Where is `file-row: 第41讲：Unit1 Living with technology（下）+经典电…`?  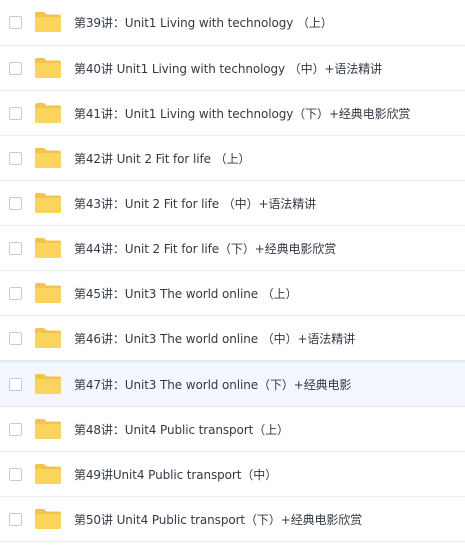 file-row: 第41讲：Unit1 Living with technology（下）+经典电… is located at coordinates (232, 113).